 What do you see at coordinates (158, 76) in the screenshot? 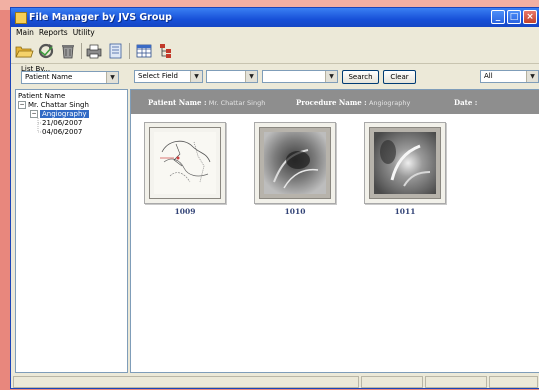
I see `field-select-value: Select Field` at bounding box center [158, 76].